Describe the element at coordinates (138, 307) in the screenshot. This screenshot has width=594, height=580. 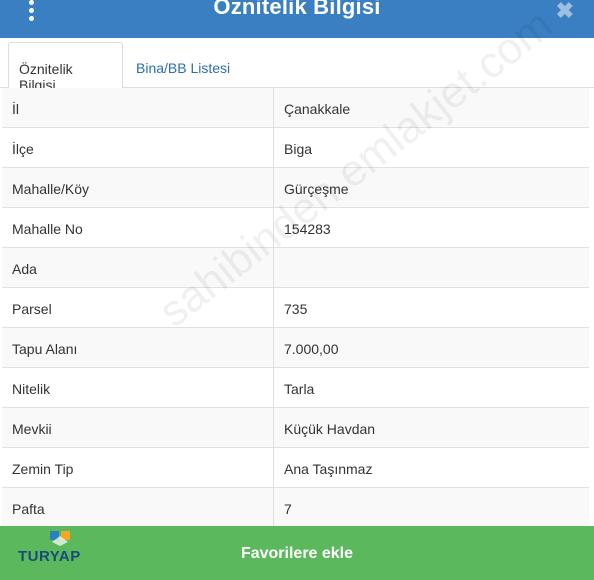
I see `attribute-key: Parsel` at that location.